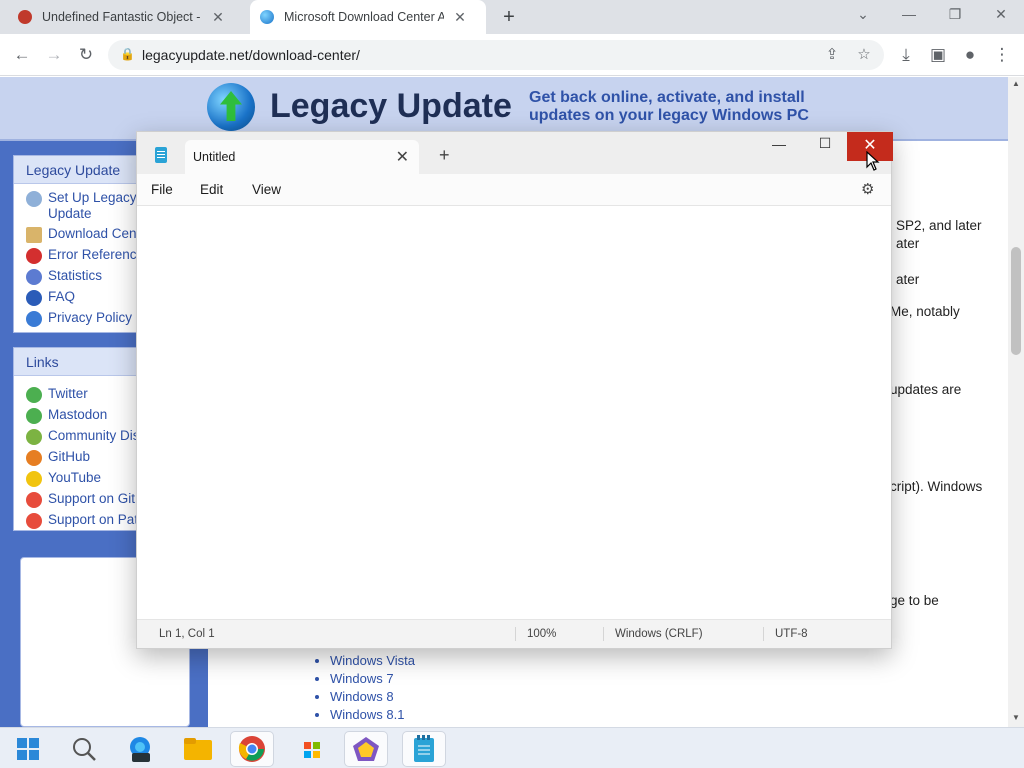 Image resolution: width=1024 pixels, height=768 pixels. Describe the element at coordinates (266, 189) in the screenshot. I see `menu-view: View` at that location.